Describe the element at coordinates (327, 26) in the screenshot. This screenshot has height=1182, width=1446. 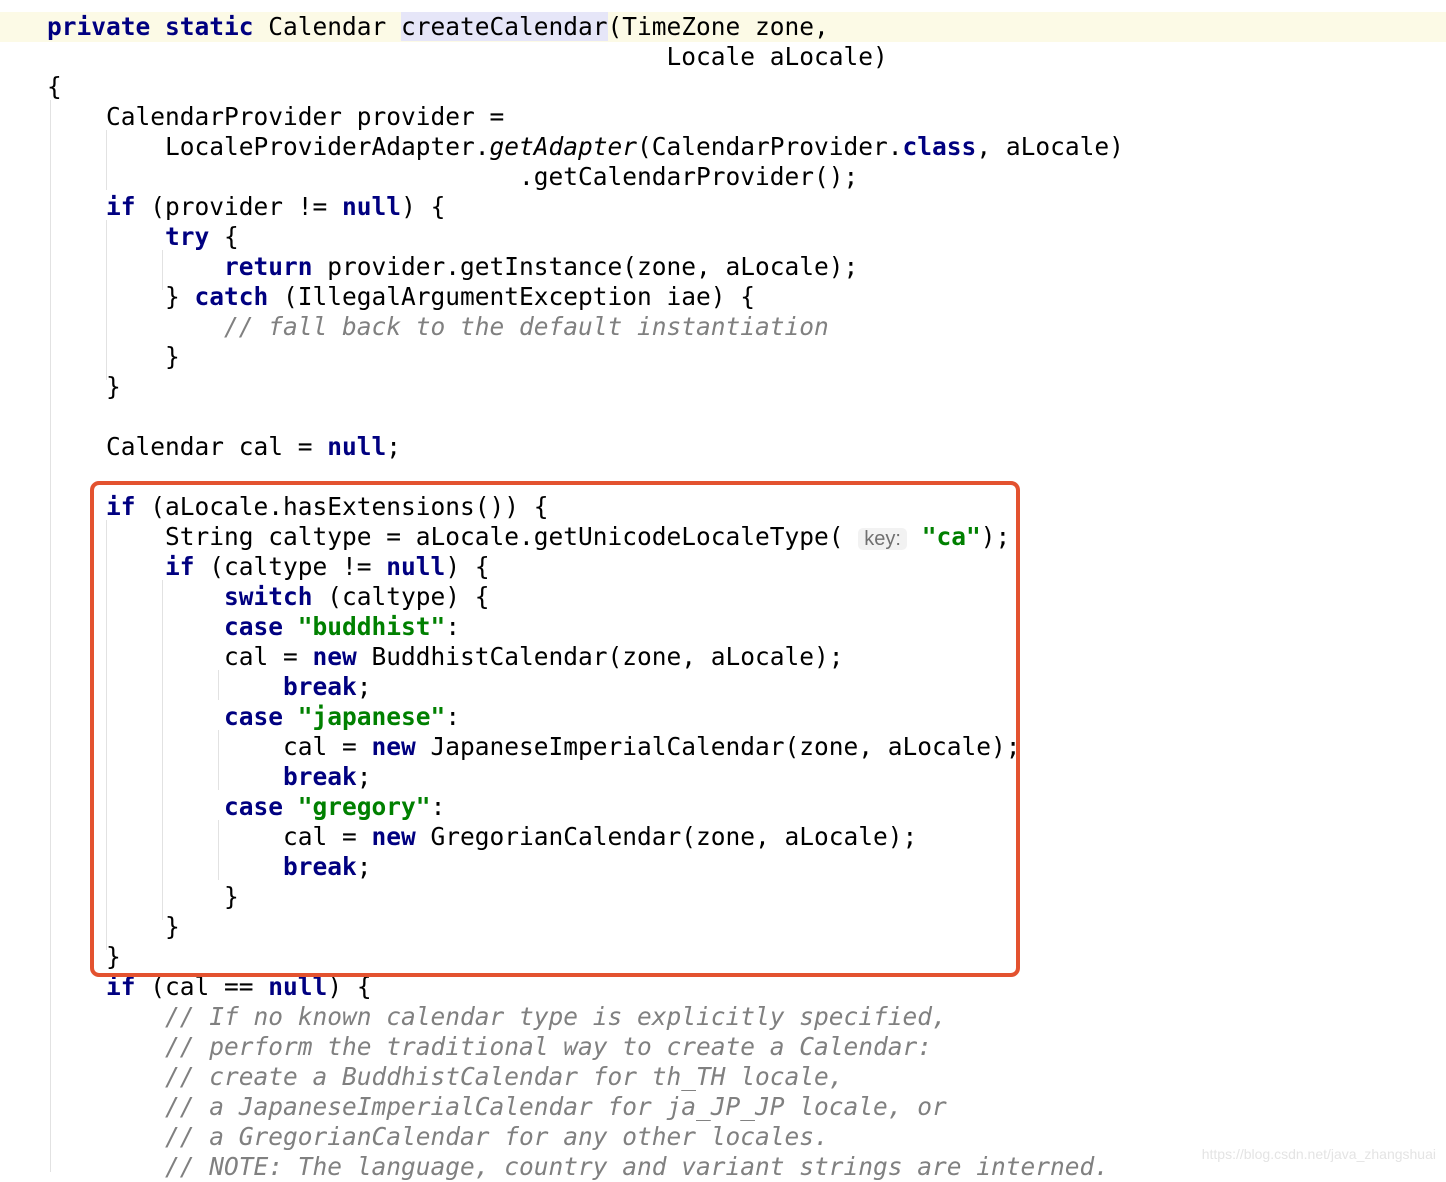
I see `code-token: Calendar` at that location.